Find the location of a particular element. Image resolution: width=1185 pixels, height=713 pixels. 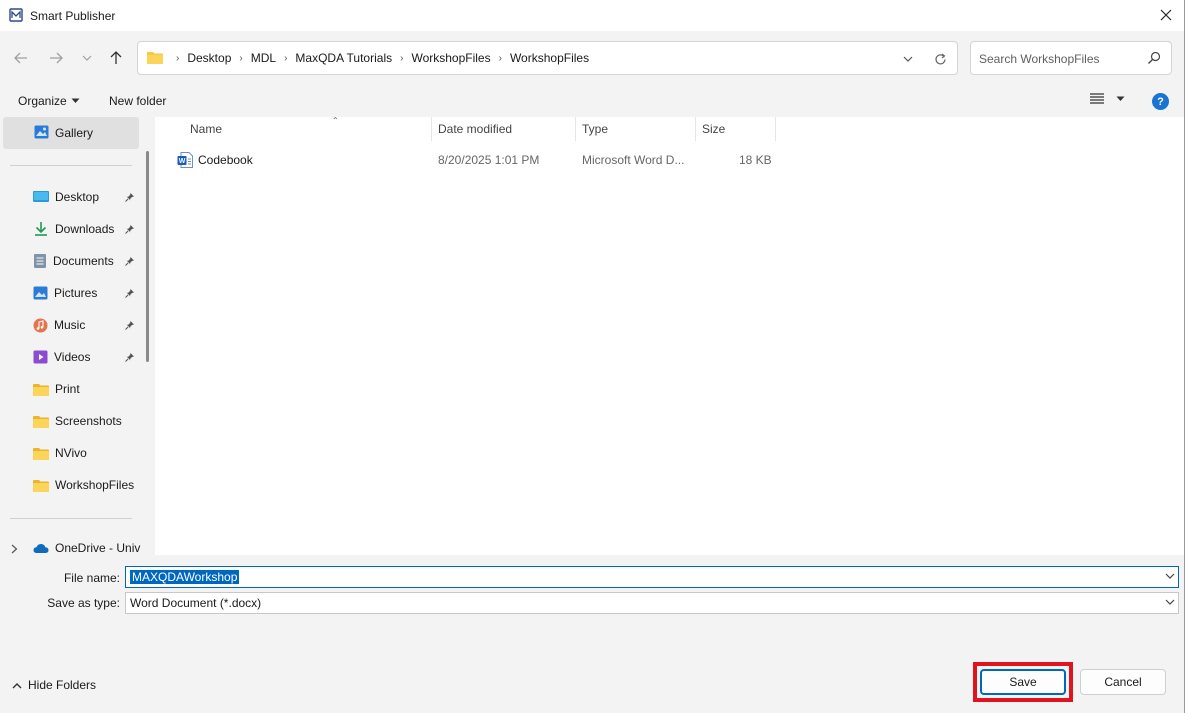

sidebar-item-print: Print is located at coordinates (86, 389).